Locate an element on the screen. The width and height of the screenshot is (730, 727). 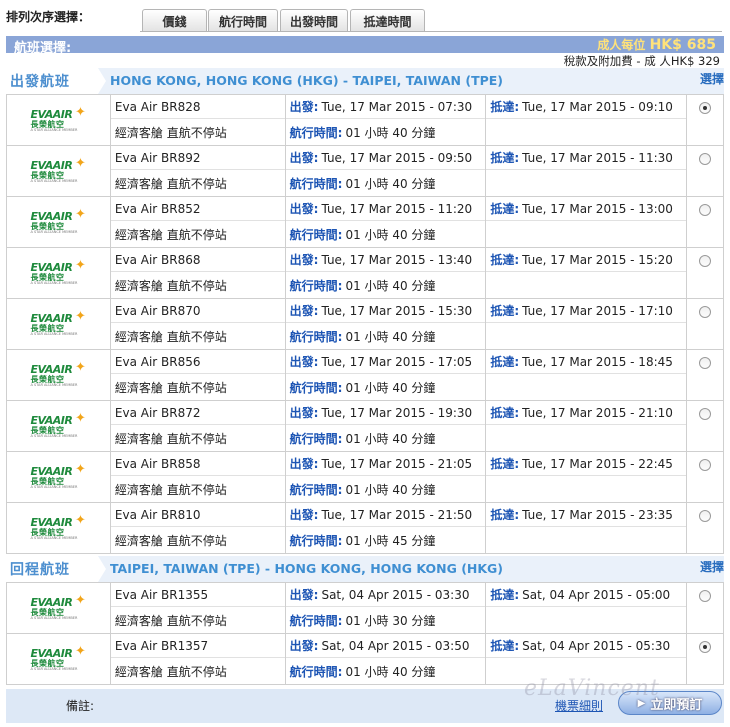
header-title: 航班選擇: is located at coordinates (43, 48).